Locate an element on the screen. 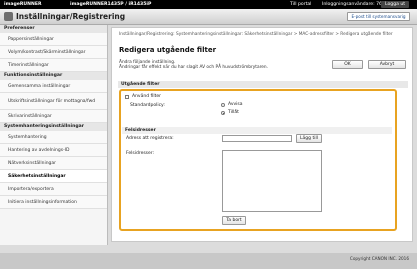  sidebar-item-department-id: Hantering av avdelnings-ID is located at coordinates (53, 150).